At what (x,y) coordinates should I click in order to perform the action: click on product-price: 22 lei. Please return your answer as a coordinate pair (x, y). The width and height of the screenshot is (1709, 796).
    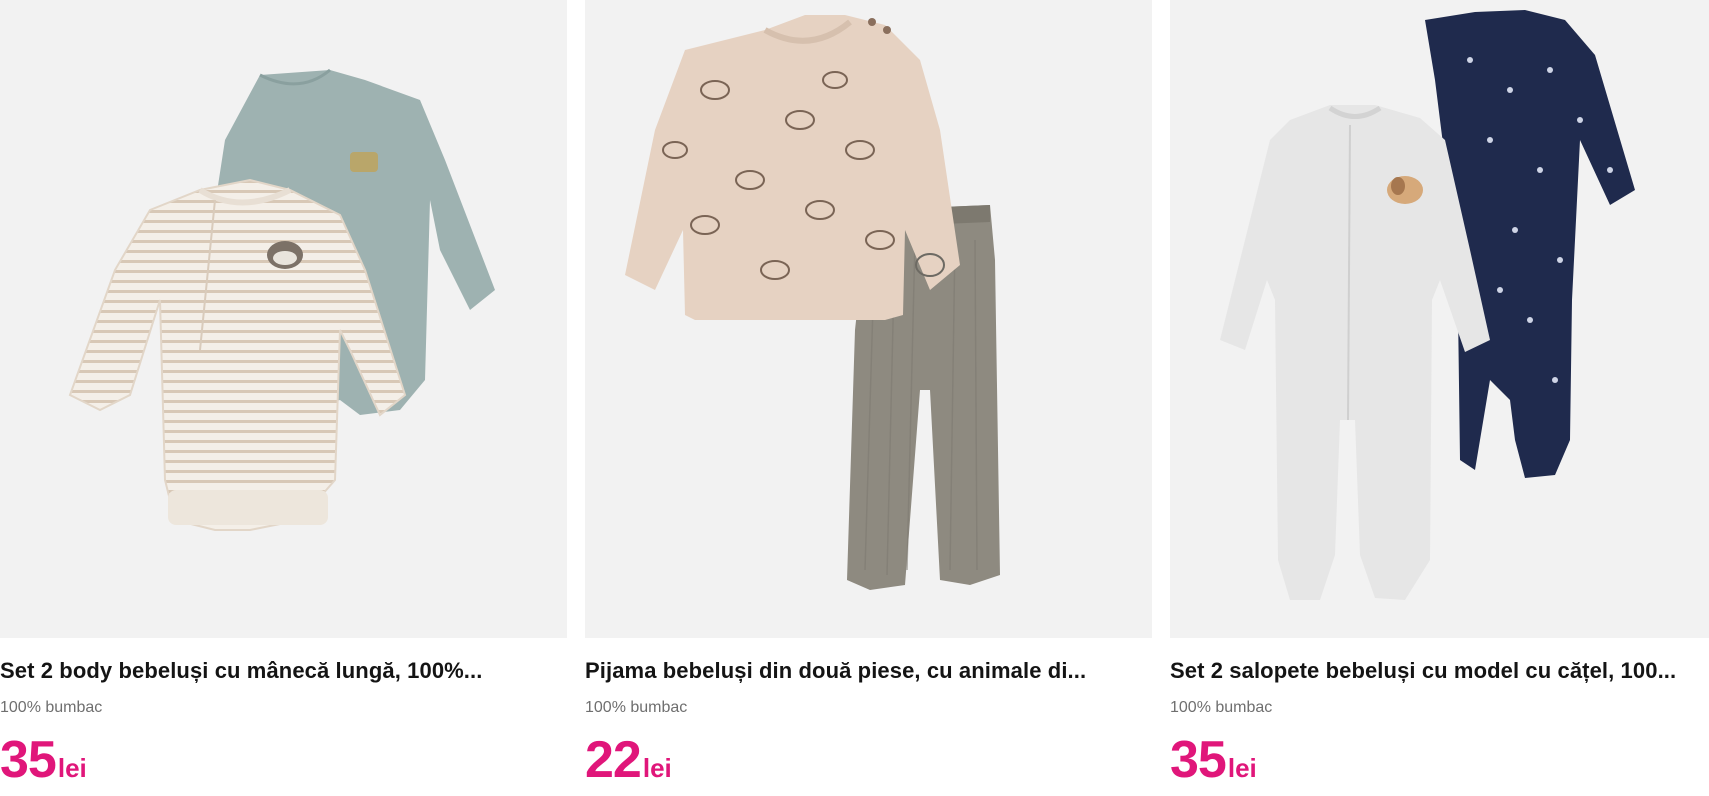
    Looking at the image, I should click on (628, 764).